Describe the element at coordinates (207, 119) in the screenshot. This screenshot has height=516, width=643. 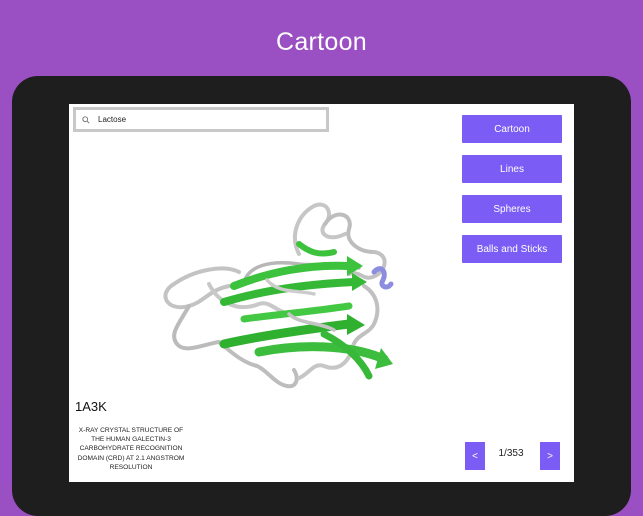
I see `search-input` at that location.